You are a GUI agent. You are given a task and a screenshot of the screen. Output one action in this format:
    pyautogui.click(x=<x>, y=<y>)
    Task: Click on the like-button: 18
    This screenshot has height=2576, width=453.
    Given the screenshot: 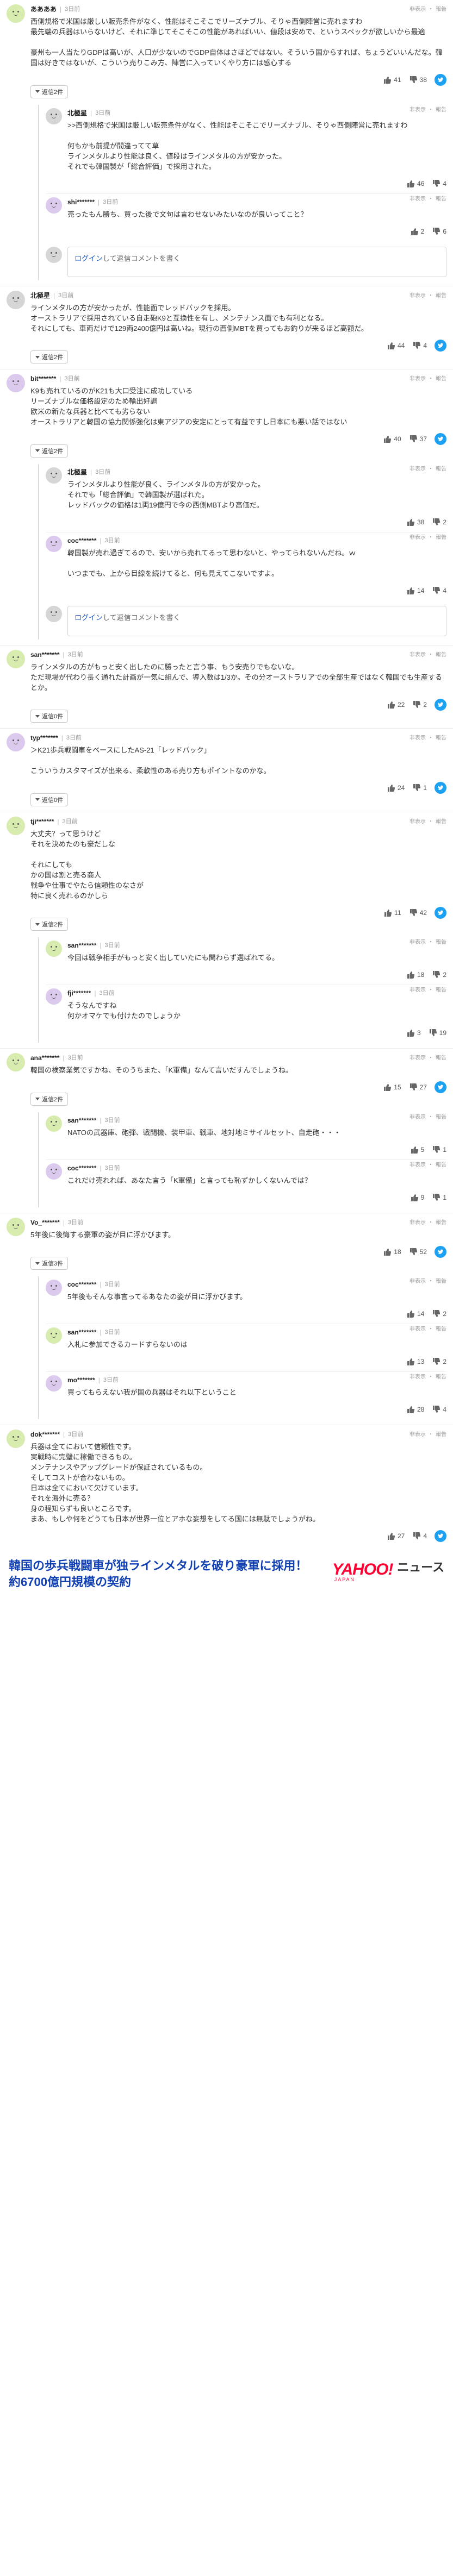 What is the action you would take?
    pyautogui.click(x=415, y=974)
    